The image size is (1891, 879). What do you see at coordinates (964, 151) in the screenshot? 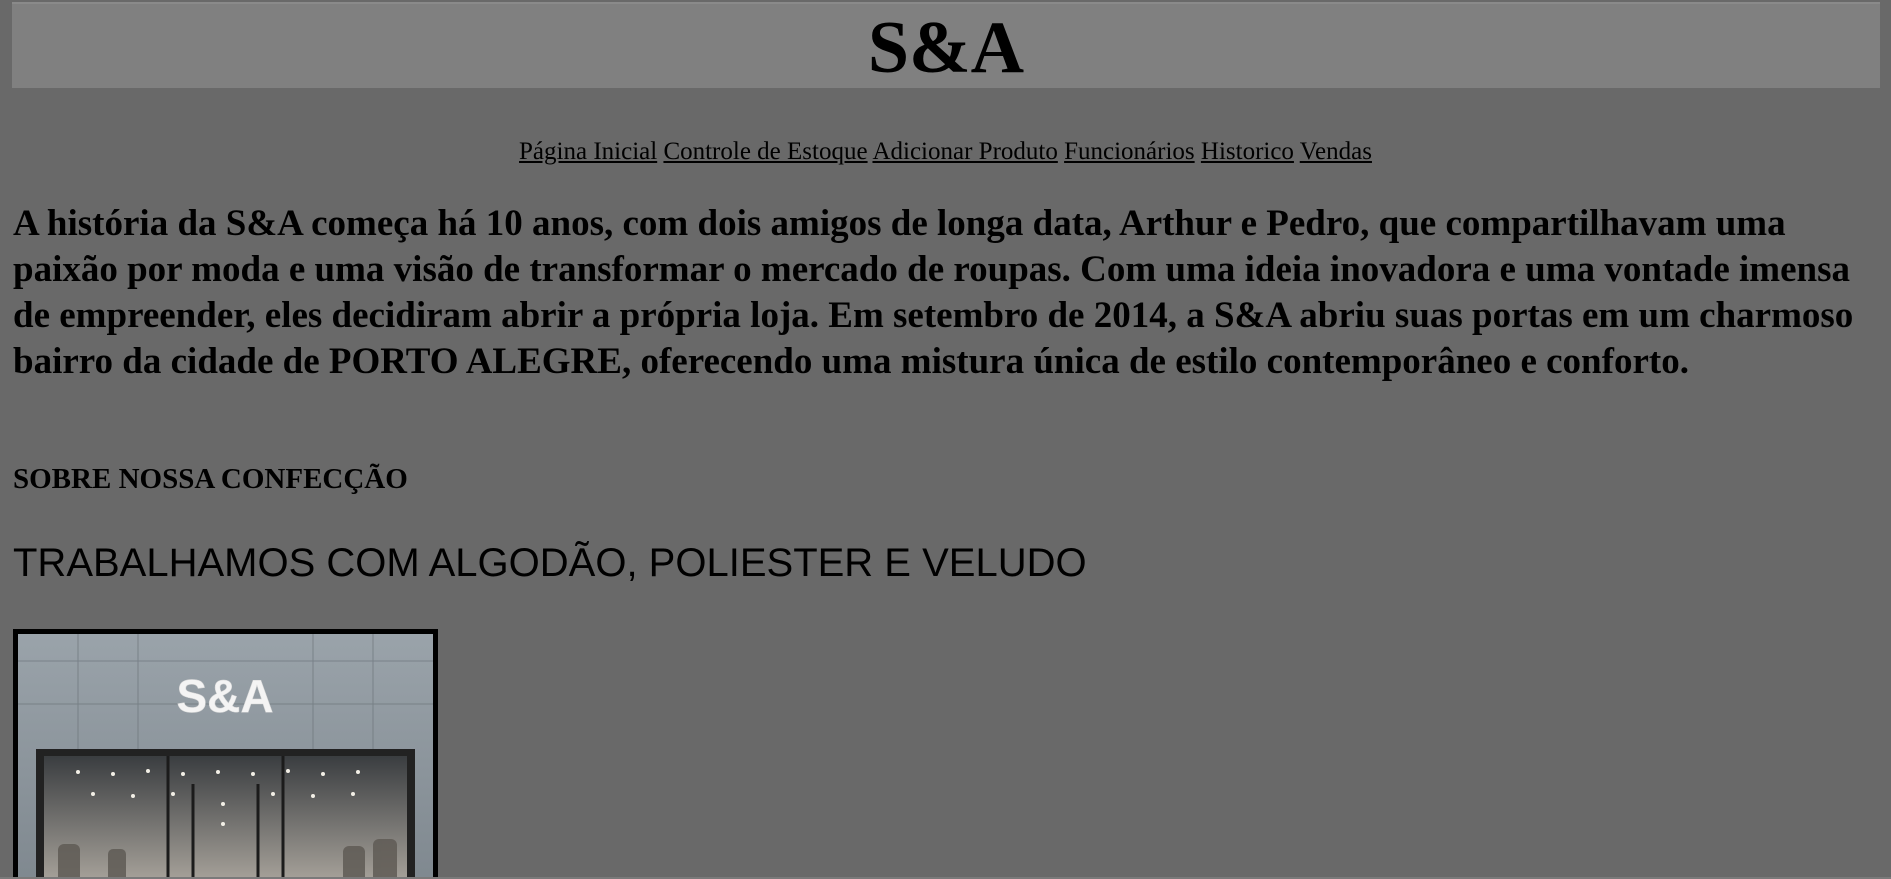
I see `nav-link-adicionar-produto: Adicionar Produto` at bounding box center [964, 151].